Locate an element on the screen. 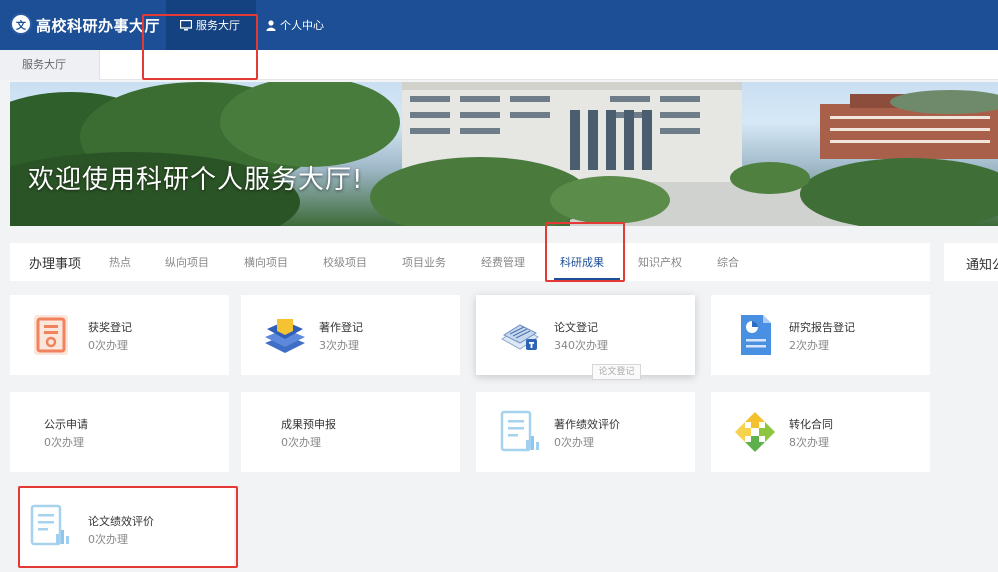 The height and width of the screenshot is (572, 998). card-count: 3次办理 is located at coordinates (339, 345).